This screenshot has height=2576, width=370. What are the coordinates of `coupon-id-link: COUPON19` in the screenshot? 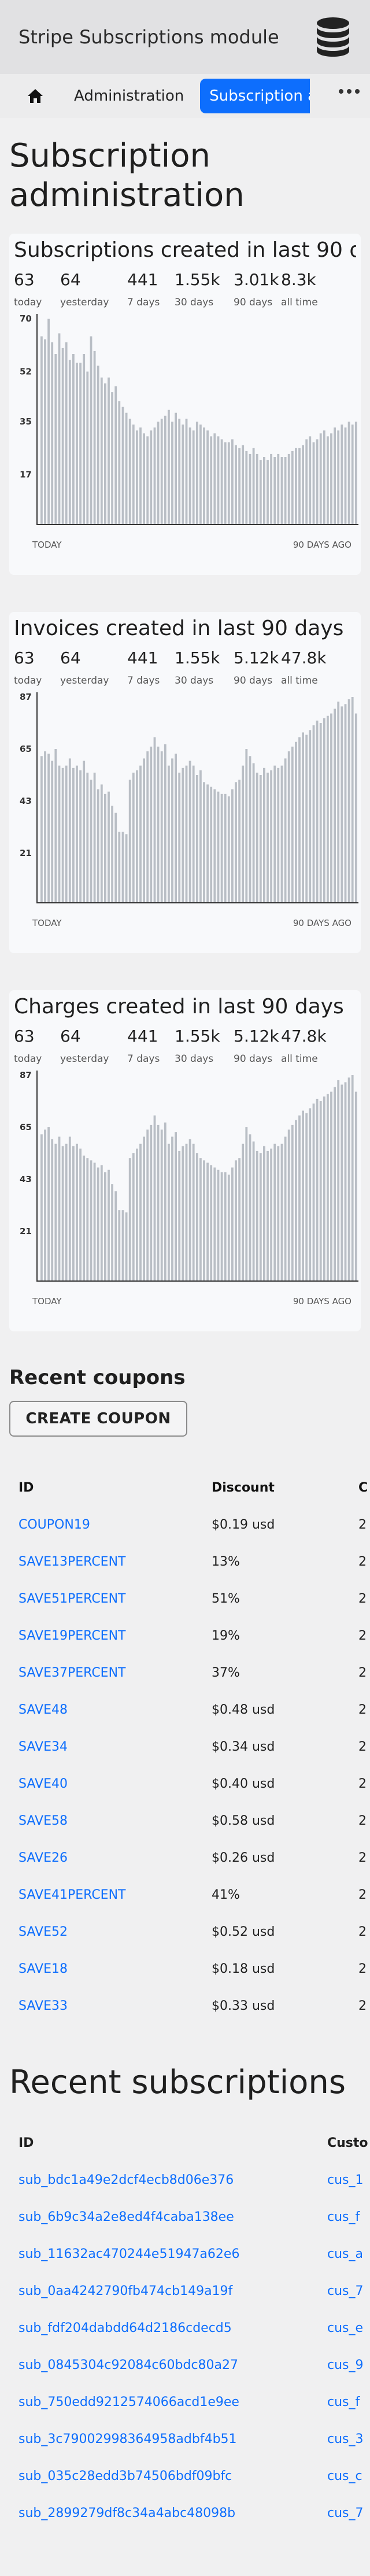 It's located at (54, 1525).